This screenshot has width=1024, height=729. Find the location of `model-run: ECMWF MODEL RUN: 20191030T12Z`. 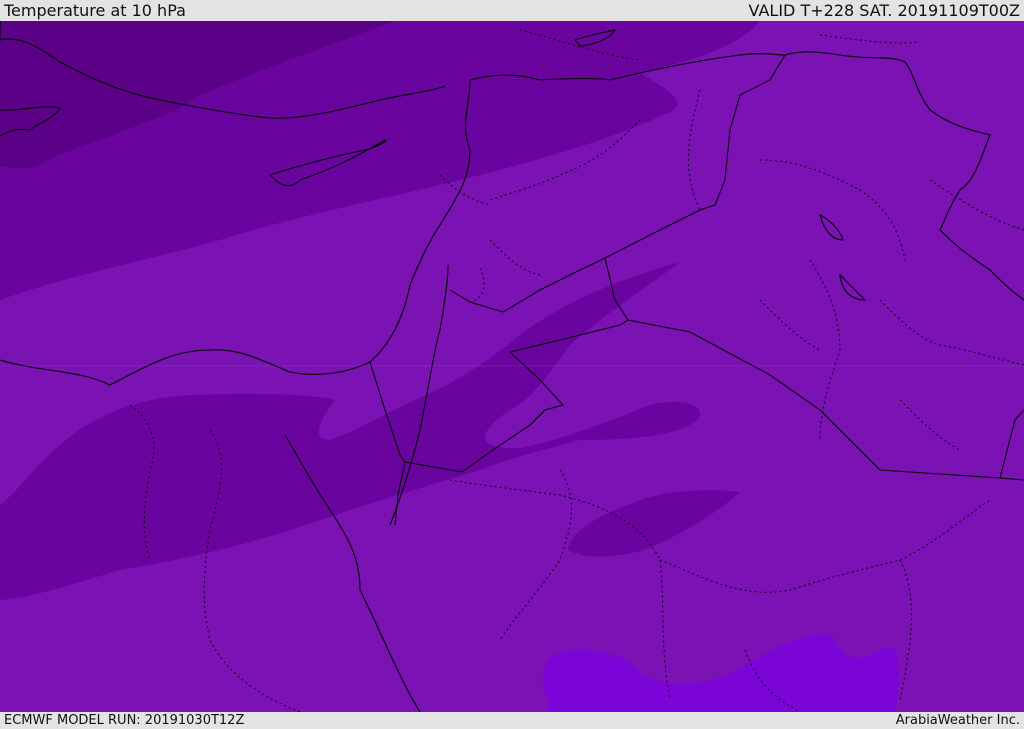

model-run: ECMWF MODEL RUN: 20191030T12Z is located at coordinates (124, 720).